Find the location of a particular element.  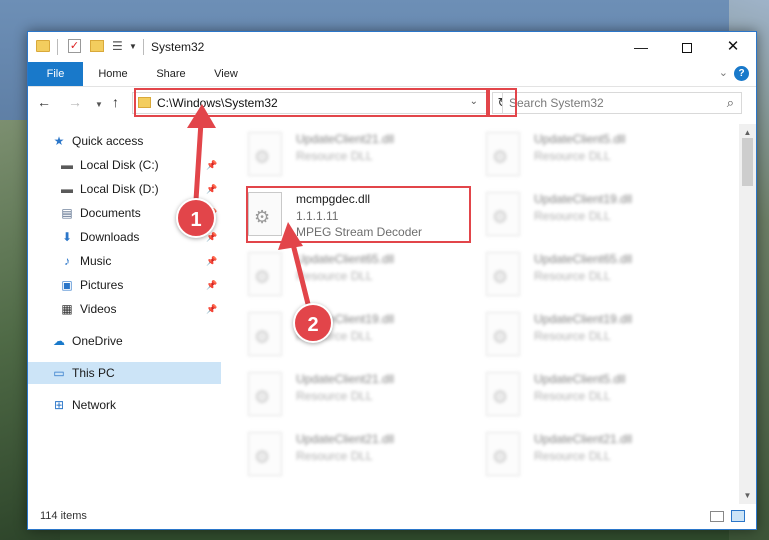

search-icon: ⌕ is located at coordinates (730, 103).